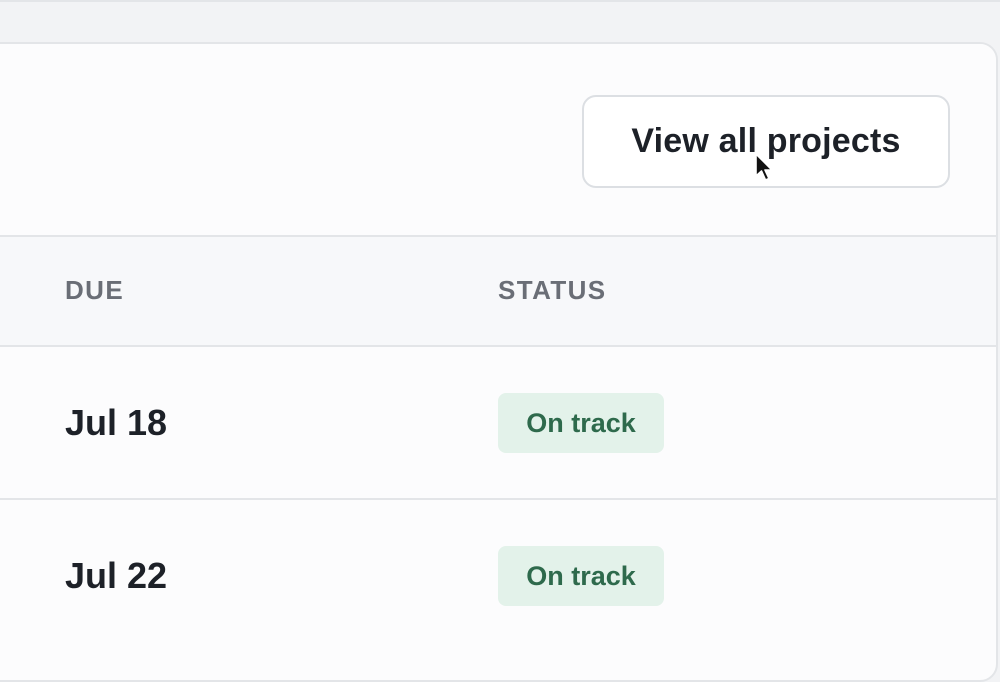 The height and width of the screenshot is (682, 1000). Describe the element at coordinates (116, 575) in the screenshot. I see `due-date-cell: Jul 22` at that location.